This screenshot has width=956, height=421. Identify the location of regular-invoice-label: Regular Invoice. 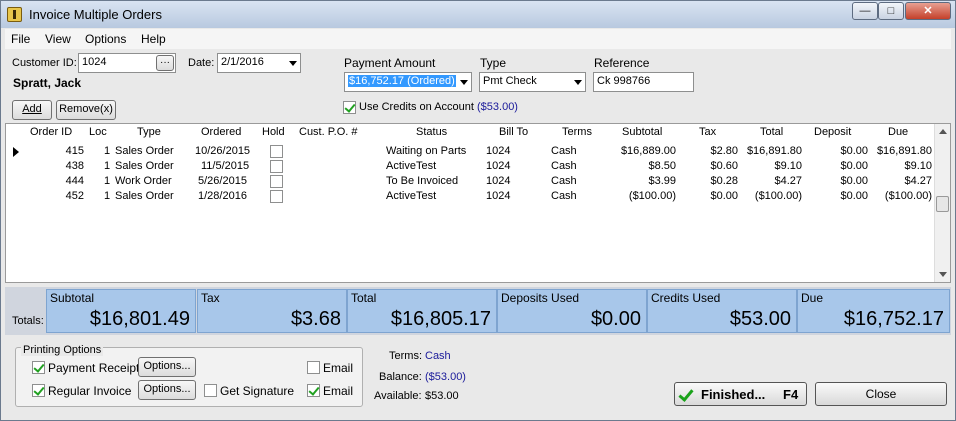
(90, 391).